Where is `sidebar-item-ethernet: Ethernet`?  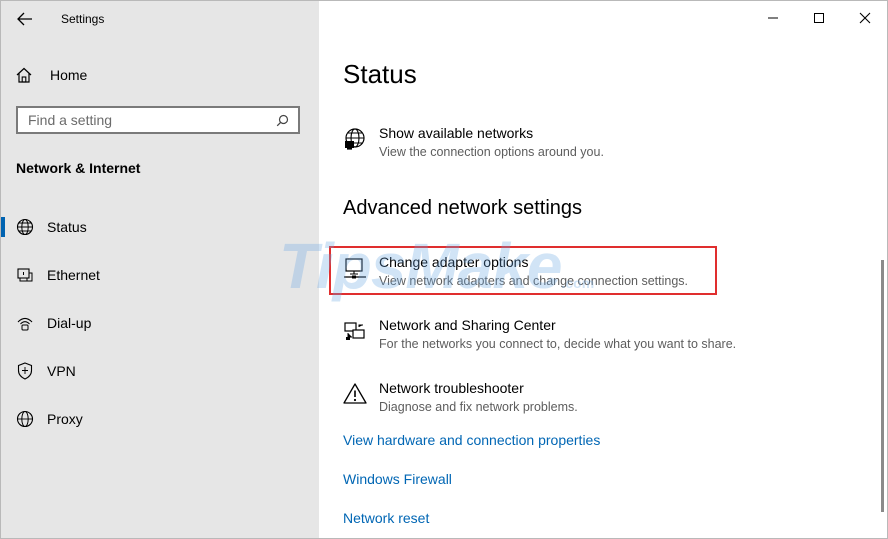 sidebar-item-ethernet: Ethernet is located at coordinates (160, 275).